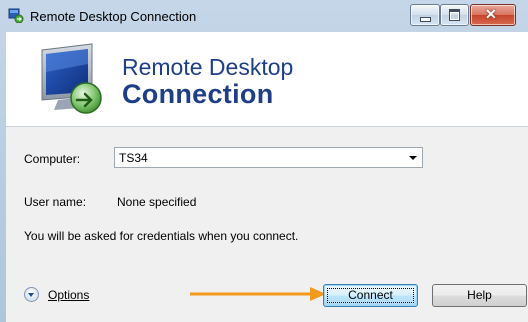 This screenshot has width=528, height=322. I want to click on focus-rectangle, so click(370, 295).